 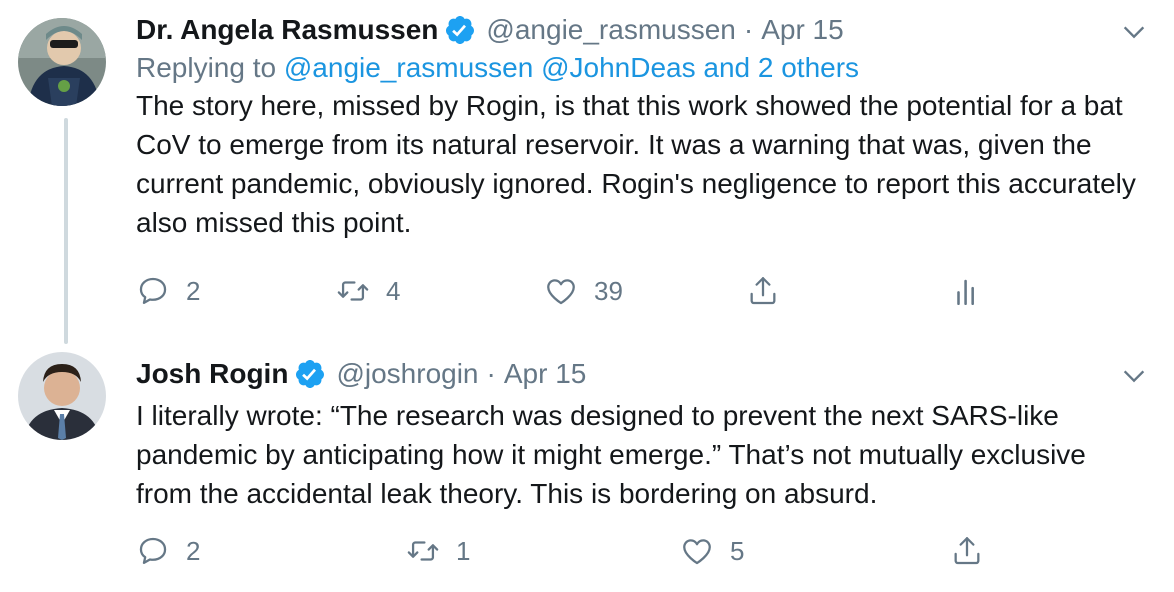 I want to click on author-name: Dr. Angela Rasmussen, so click(x=287, y=30).